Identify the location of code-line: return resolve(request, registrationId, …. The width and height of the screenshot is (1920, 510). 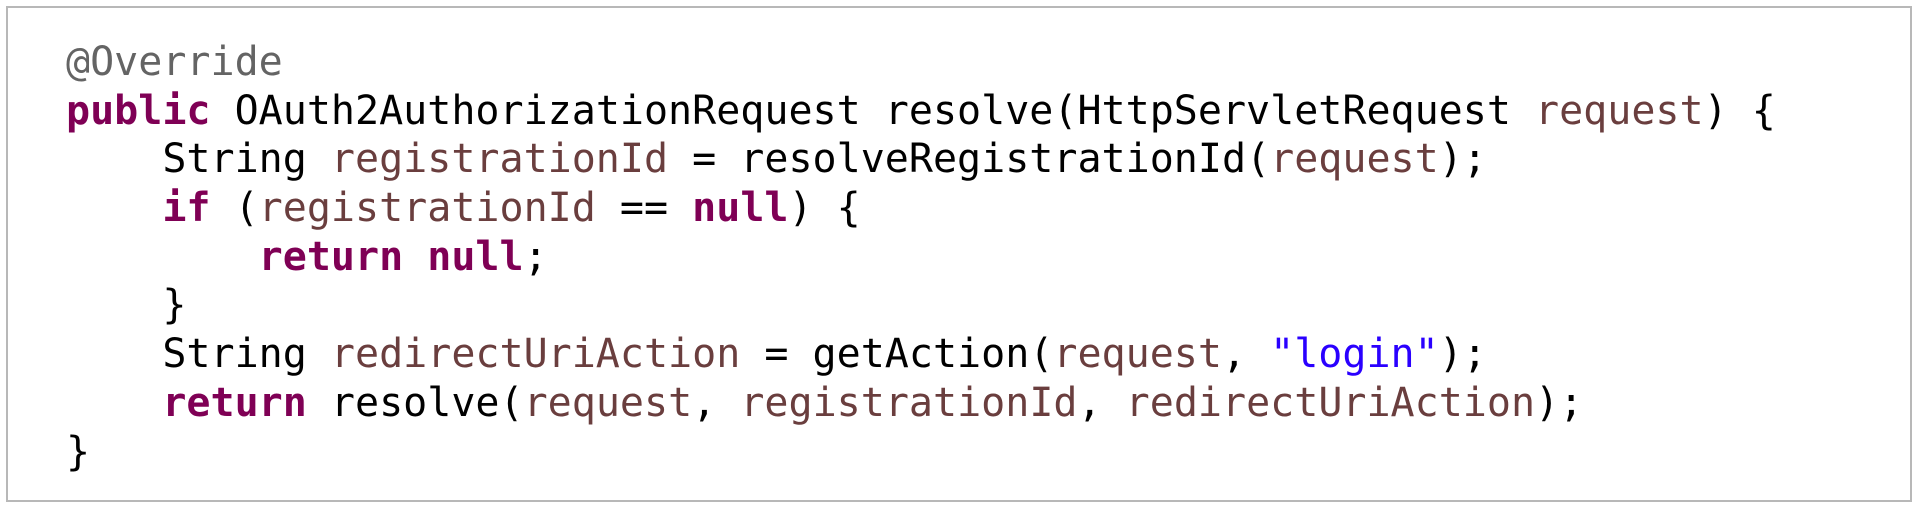
(921, 403).